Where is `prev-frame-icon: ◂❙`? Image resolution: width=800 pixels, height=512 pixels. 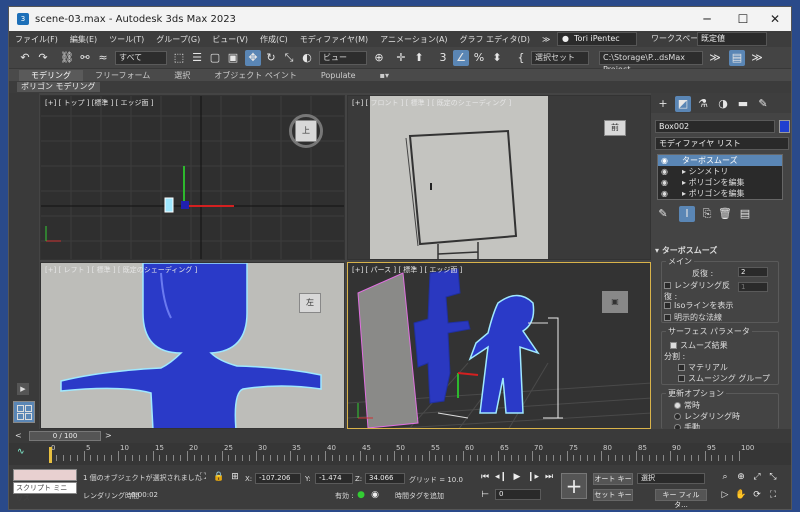 prev-frame-icon: ◂❙ is located at coordinates (501, 477).